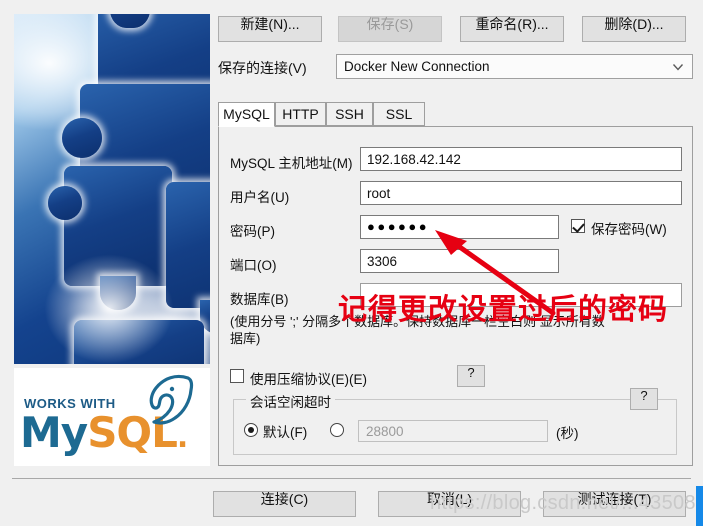 Image resolution: width=703 pixels, height=526 pixels. What do you see at coordinates (455, 114) in the screenshot?
I see `protocol-tabstrip: MySQL HTTP SSH SSL` at bounding box center [455, 114].